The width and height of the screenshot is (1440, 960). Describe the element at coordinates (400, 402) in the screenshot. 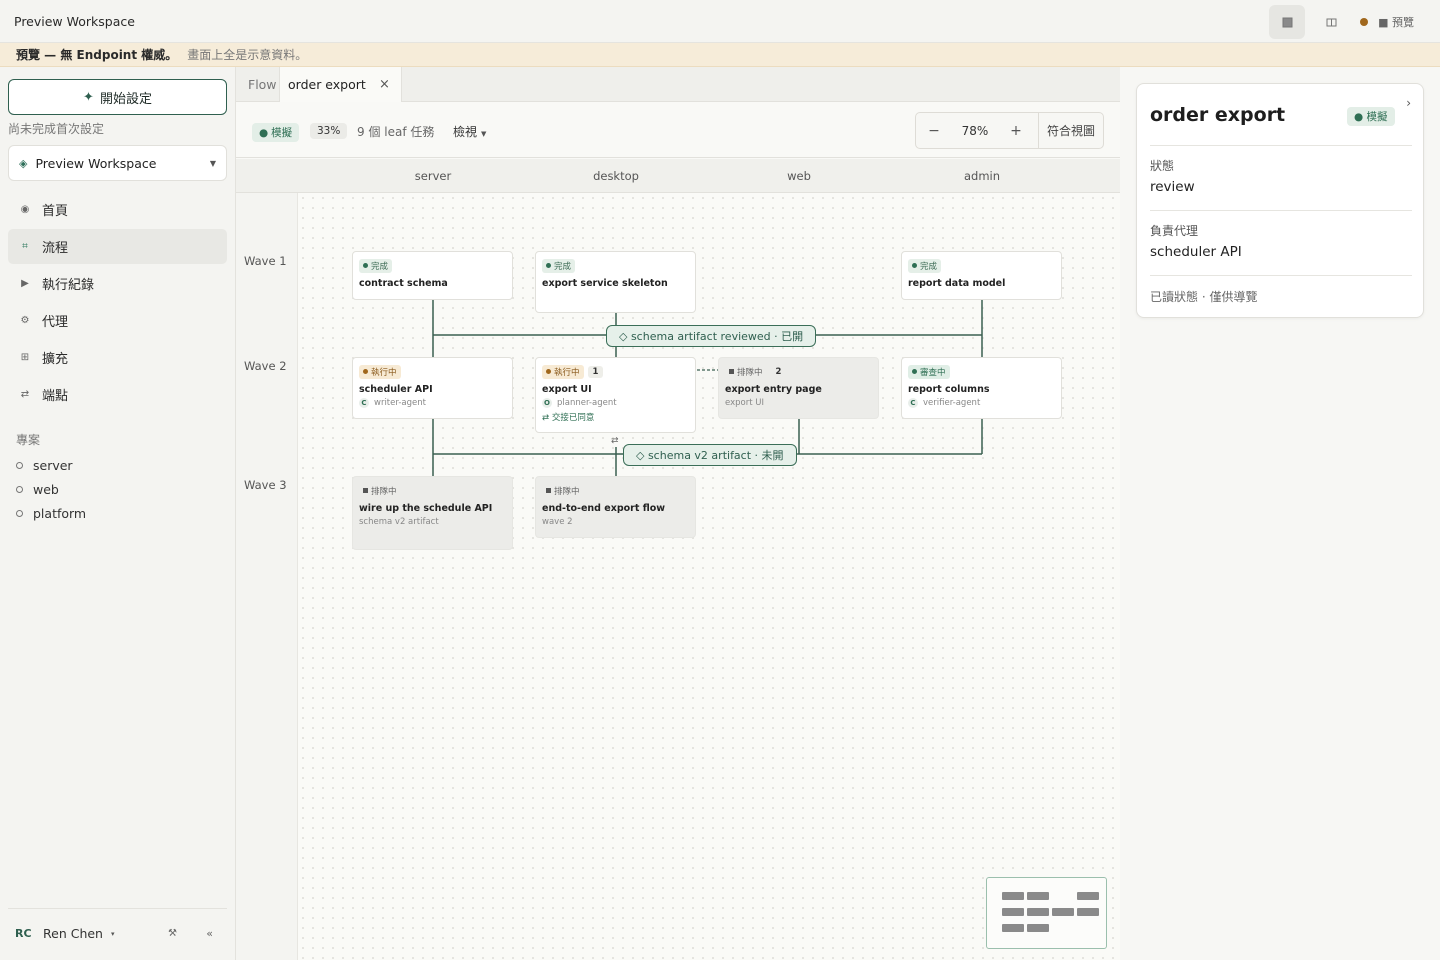

I see `agent-name: writer-agent` at that location.